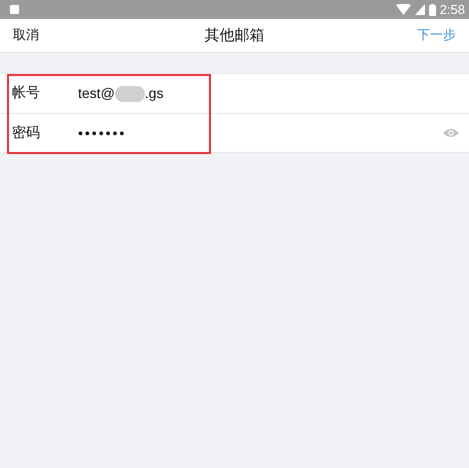 Image resolution: width=469 pixels, height=468 pixels. What do you see at coordinates (432, 10) in the screenshot?
I see `battery-icon` at bounding box center [432, 10].